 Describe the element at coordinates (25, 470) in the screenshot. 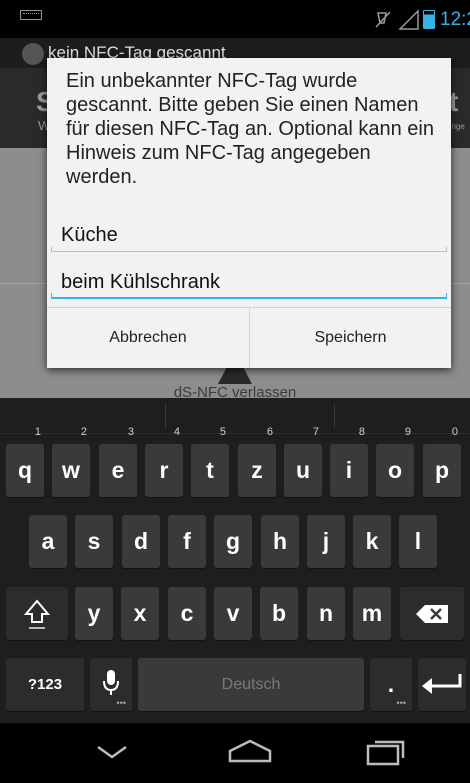

I see `key-q-label: q` at that location.